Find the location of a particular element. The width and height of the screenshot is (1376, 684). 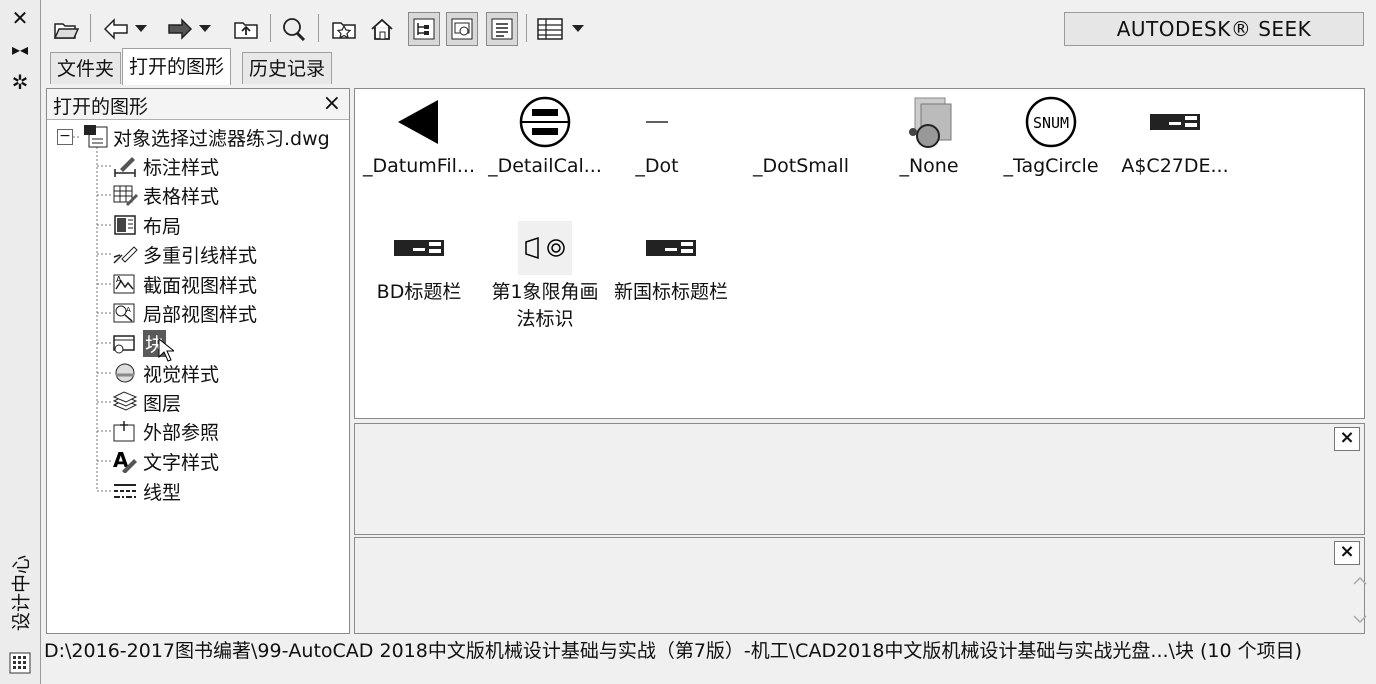

tab-folders: 文件夹 is located at coordinates (86, 68).